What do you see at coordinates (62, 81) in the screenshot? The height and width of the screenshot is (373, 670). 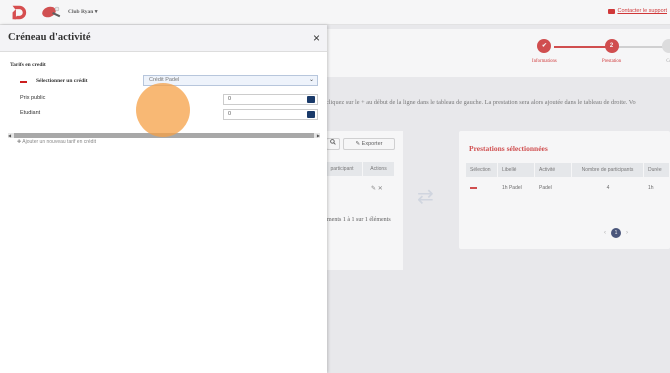 I see `credit-select-label: Sélectionner un crédit` at bounding box center [62, 81].